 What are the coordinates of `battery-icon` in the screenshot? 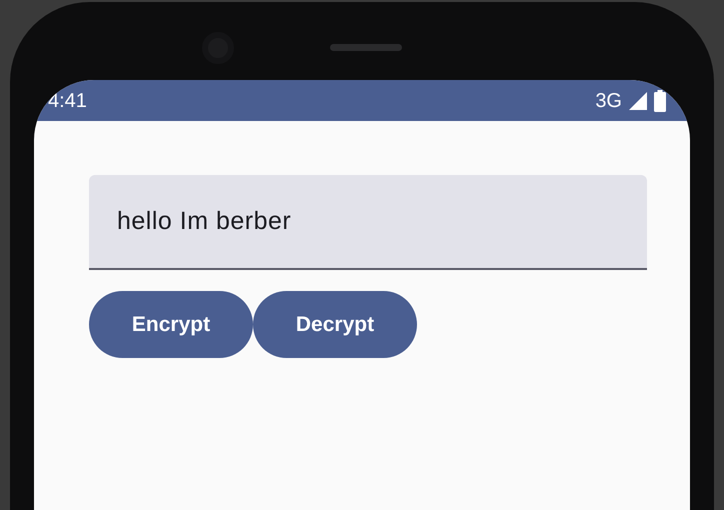 It's located at (660, 101).